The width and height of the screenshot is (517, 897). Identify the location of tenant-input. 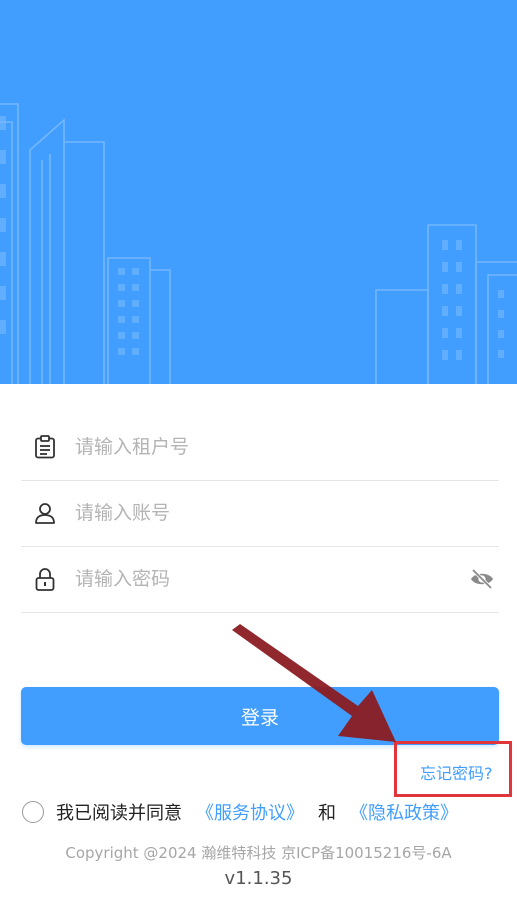
(287, 447).